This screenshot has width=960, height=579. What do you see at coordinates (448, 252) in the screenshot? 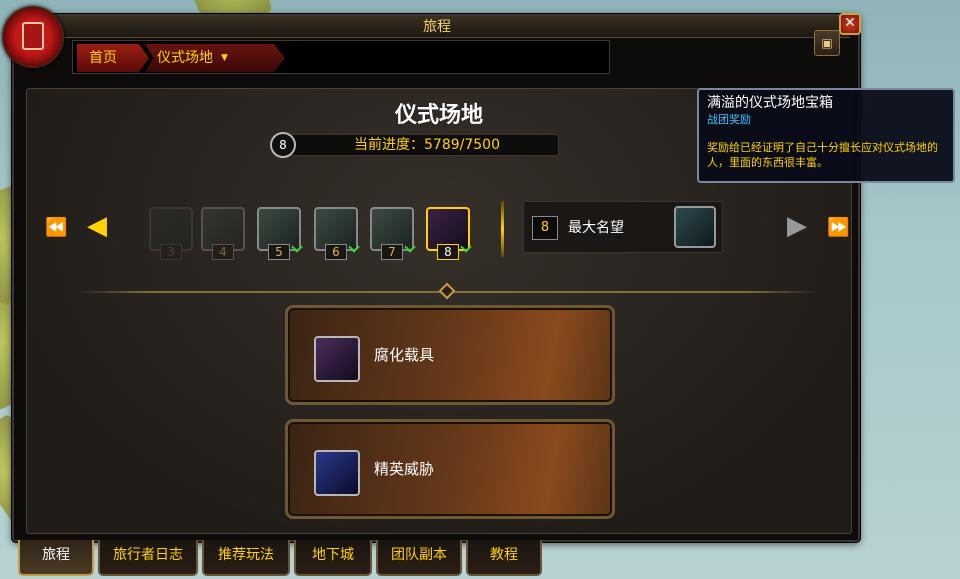
I see `tier-number: 8` at bounding box center [448, 252].